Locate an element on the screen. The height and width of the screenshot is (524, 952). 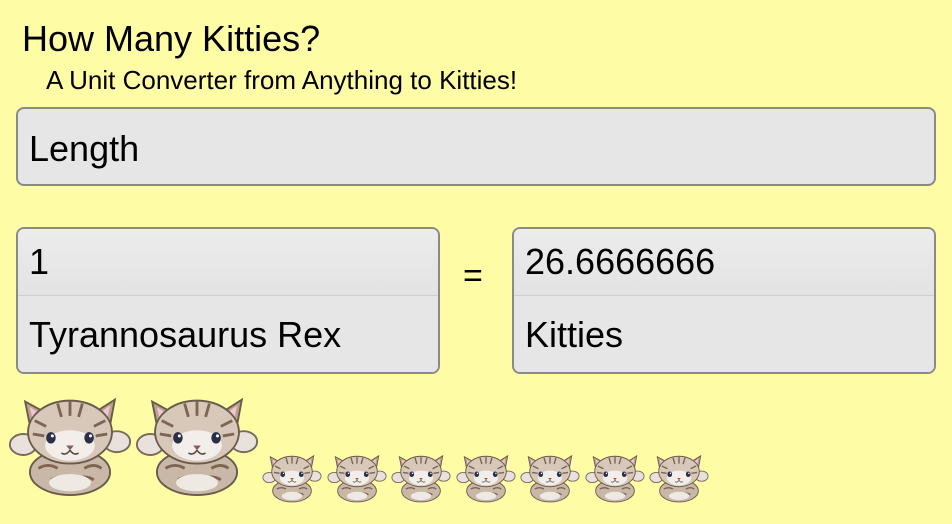
from-value-text: 1 is located at coordinates (39, 261).